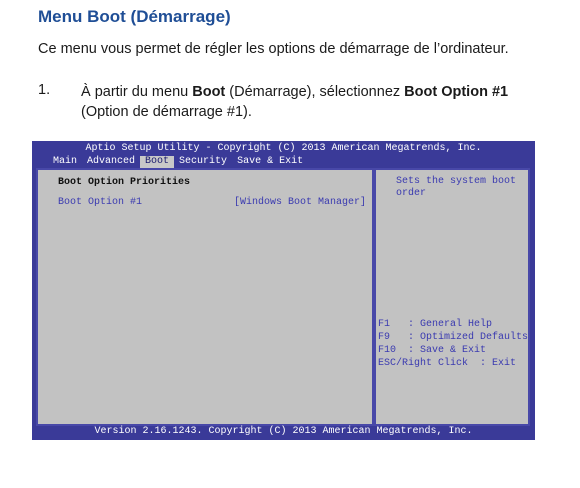 Image resolution: width=580 pixels, height=488 pixels. Describe the element at coordinates (456, 92) in the screenshot. I see `step-boot-option-term: Boot Option #1` at that location.